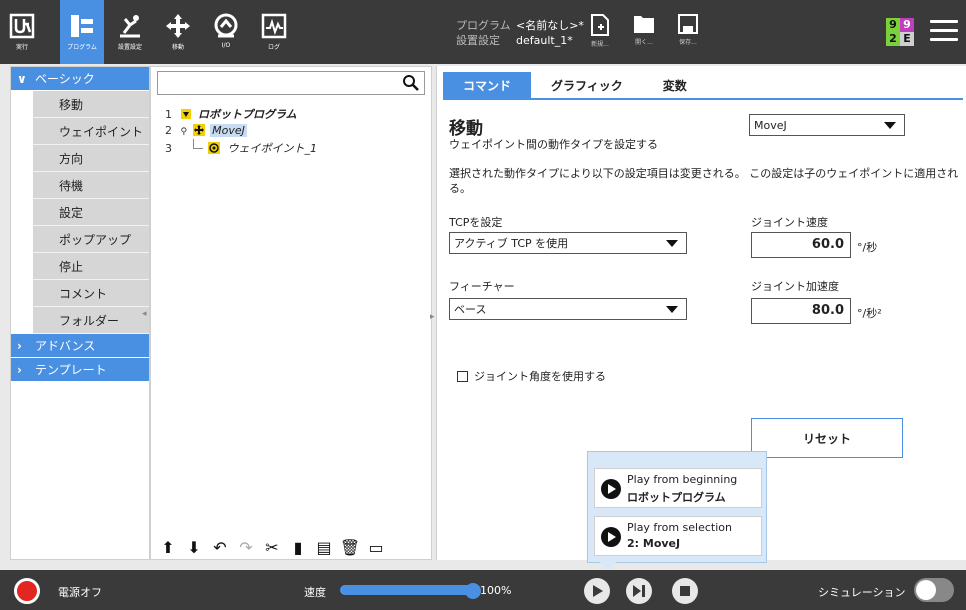 The height and width of the screenshot is (610, 966). Describe the element at coordinates (91, 104) in the screenshot. I see `node-item-move: 移動` at that location.